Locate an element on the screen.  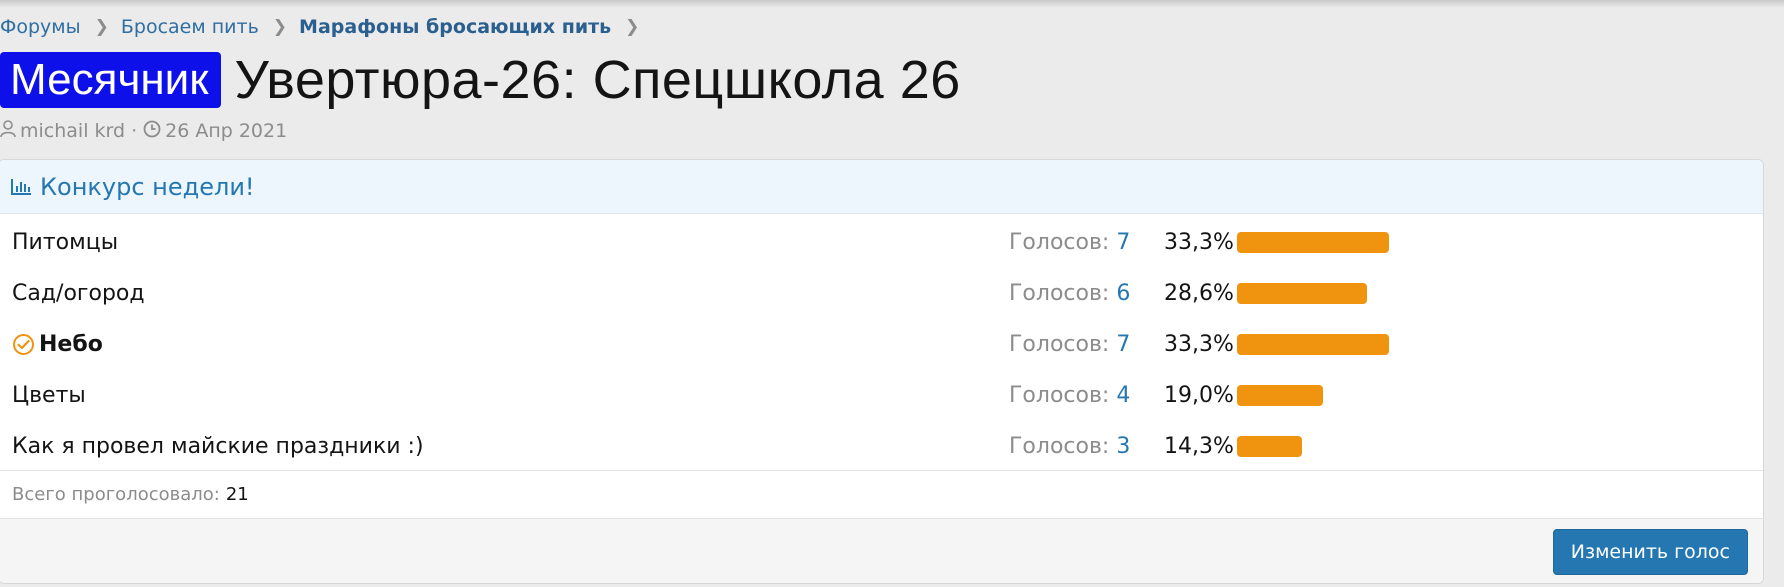
change-vote-button: Изменить голос is located at coordinates (1650, 552).